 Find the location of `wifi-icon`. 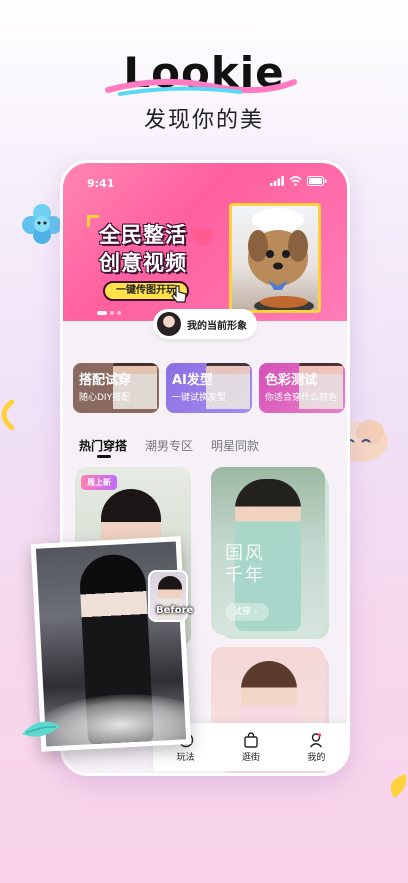

wifi-icon is located at coordinates (295, 181).